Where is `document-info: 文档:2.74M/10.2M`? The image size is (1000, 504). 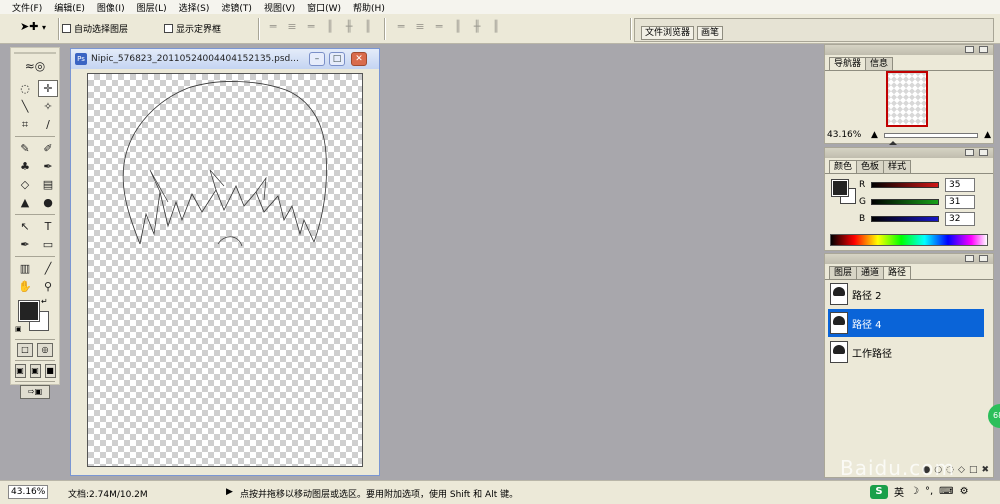
document-info: 文档:2.74M/10.2M is located at coordinates (108, 493).